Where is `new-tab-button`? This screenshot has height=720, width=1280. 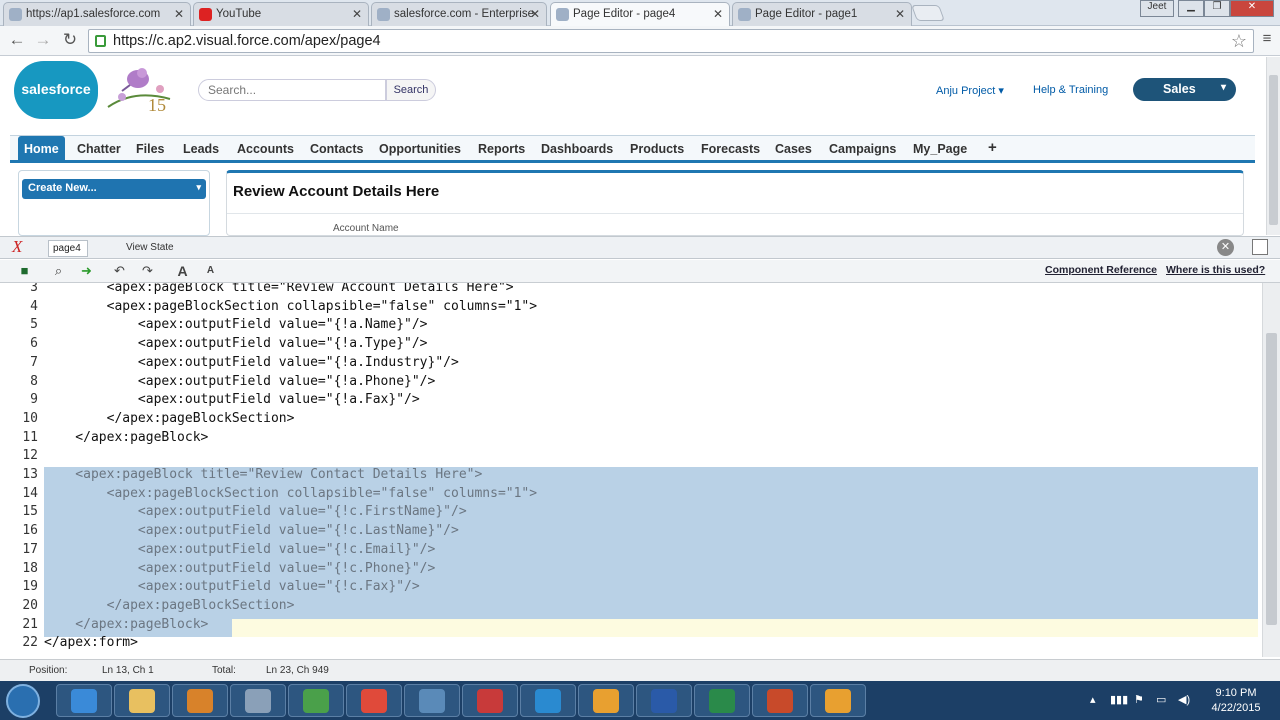 new-tab-button is located at coordinates (928, 13).